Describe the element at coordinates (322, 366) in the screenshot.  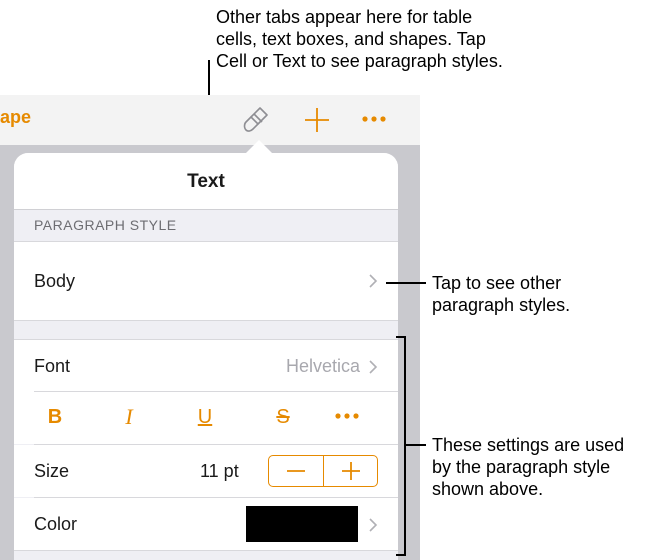
I see `font-value: Helvetica` at that location.